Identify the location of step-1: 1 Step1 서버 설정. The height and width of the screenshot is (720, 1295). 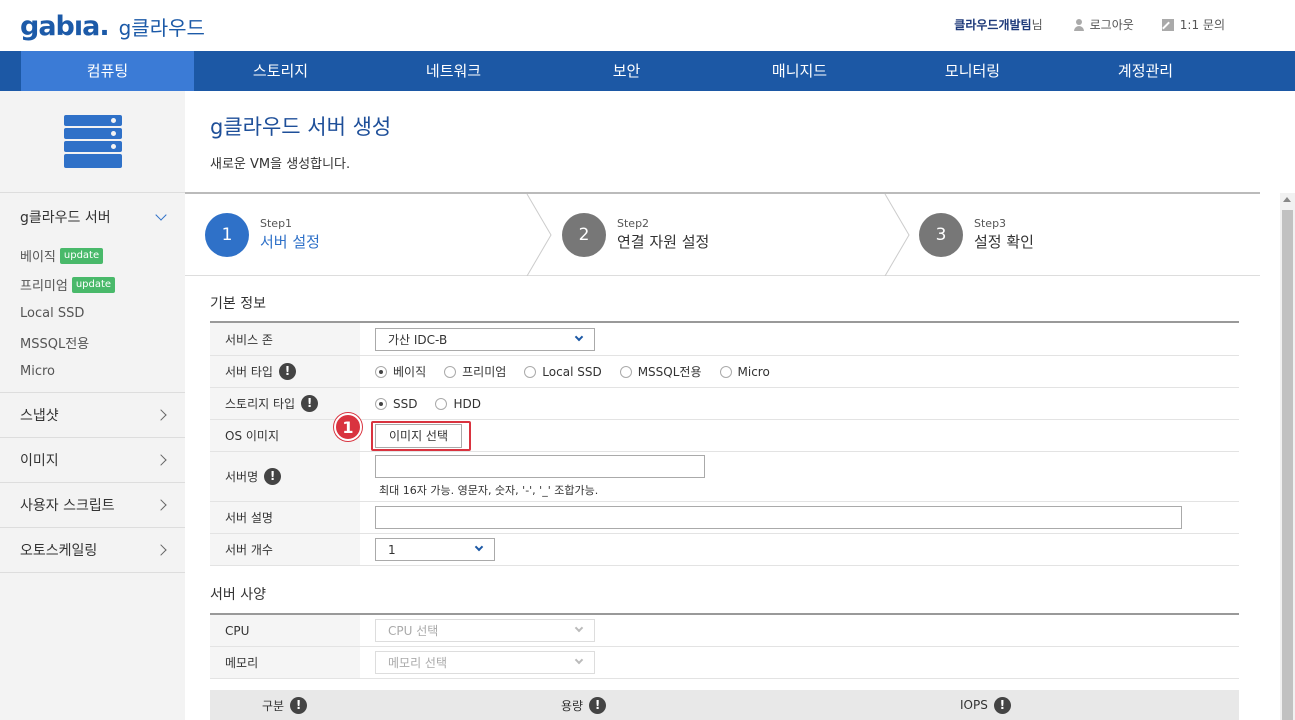
(262, 235).